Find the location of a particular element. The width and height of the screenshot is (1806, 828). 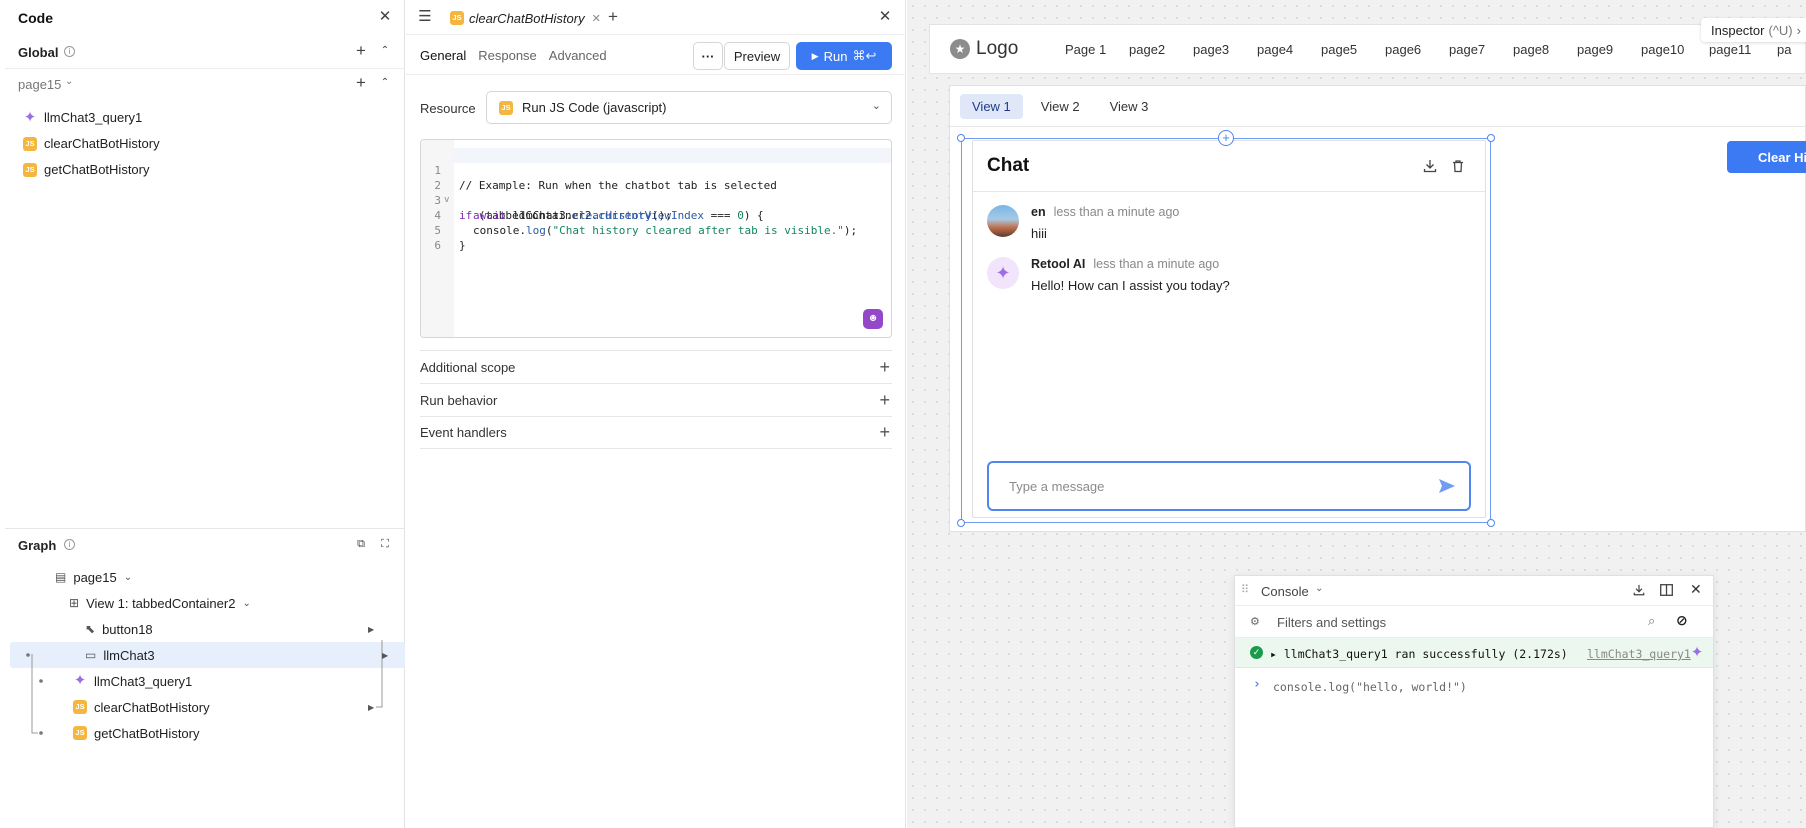

inspector-toggle: Inspector (^U) › is located at coordinates (1753, 30).